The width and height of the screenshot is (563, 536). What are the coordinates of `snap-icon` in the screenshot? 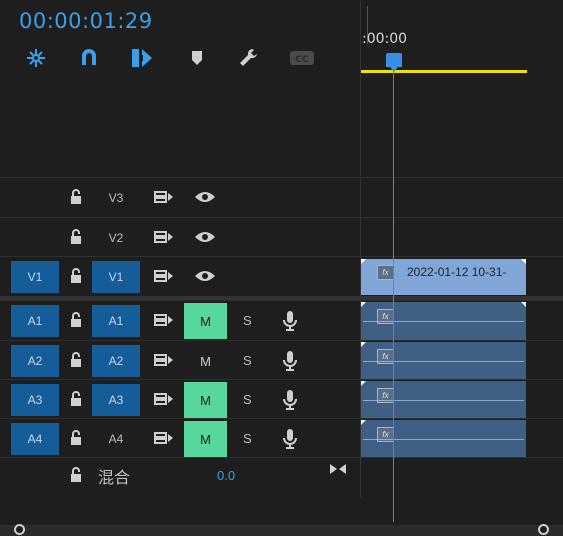 It's located at (36, 58).